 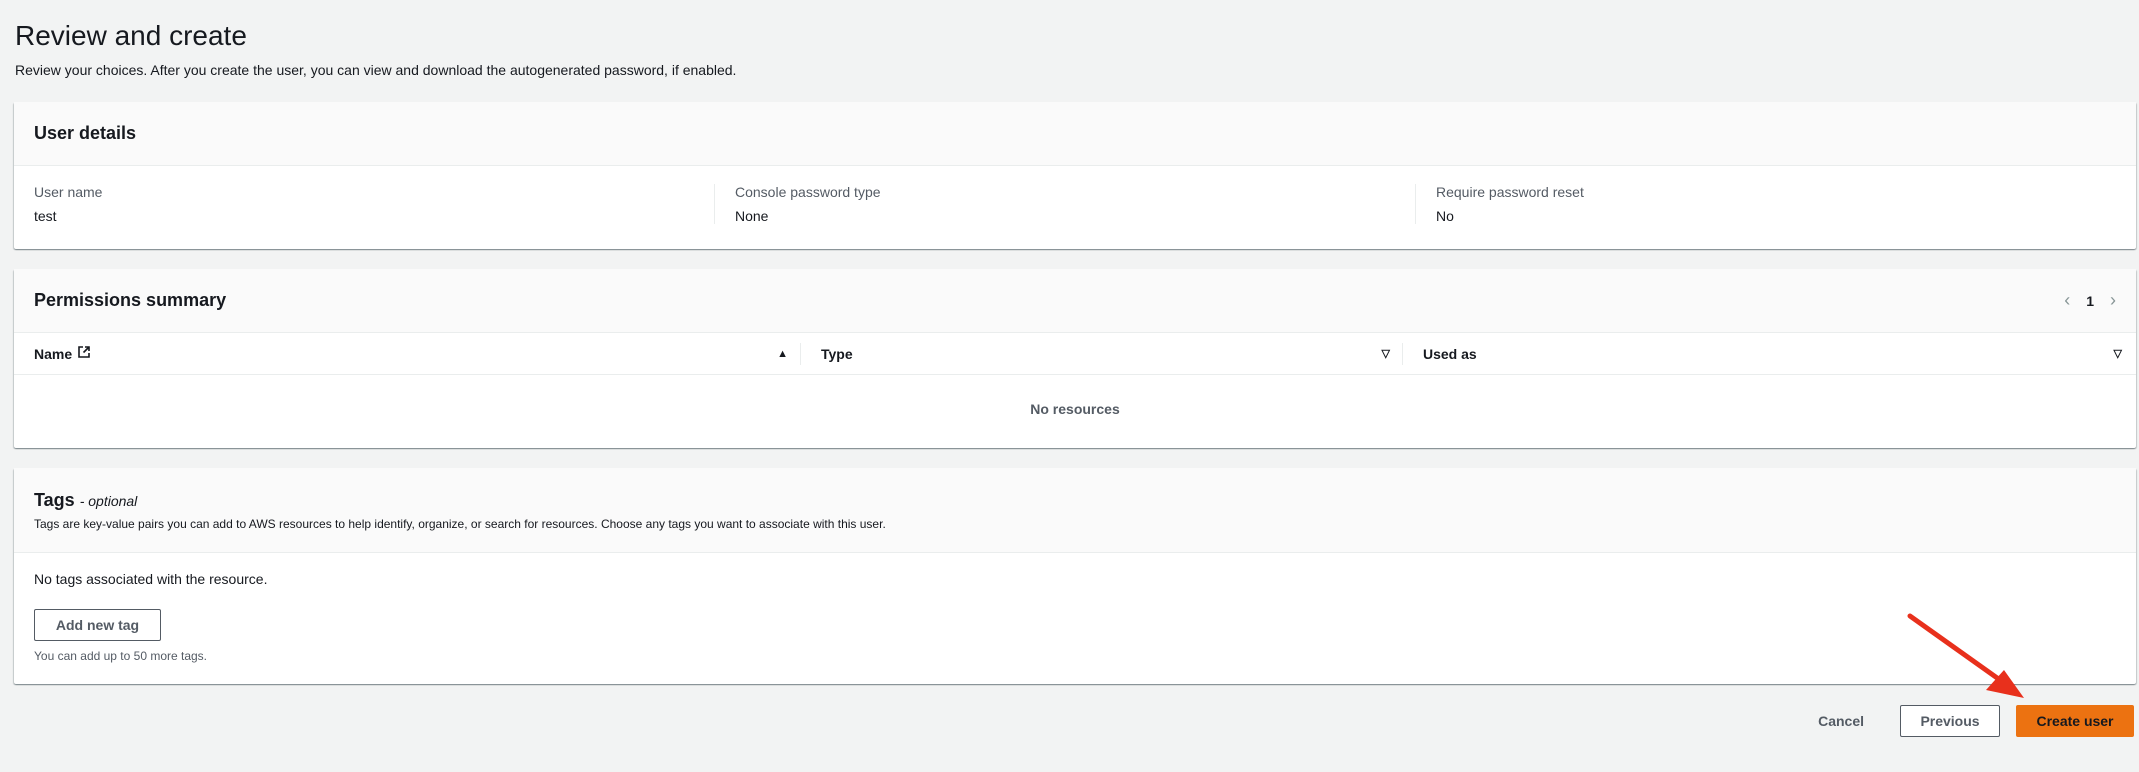 I want to click on sort-ascending-icon: ▲, so click(x=788, y=354).